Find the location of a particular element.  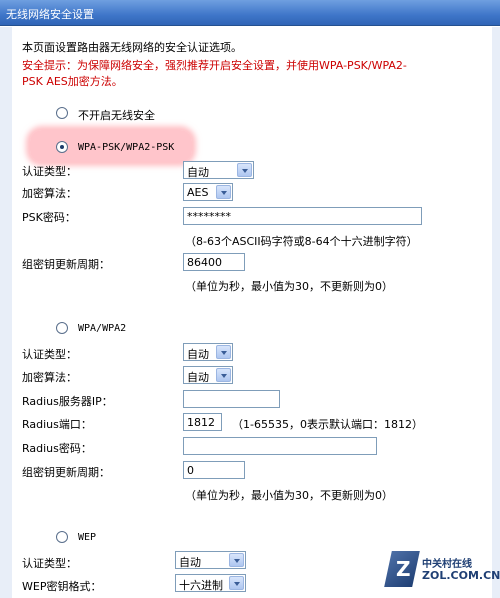

wpa-psk-group-key-hint: （单位为秒，最小值为30，不更新则为0） is located at coordinates (289, 286).